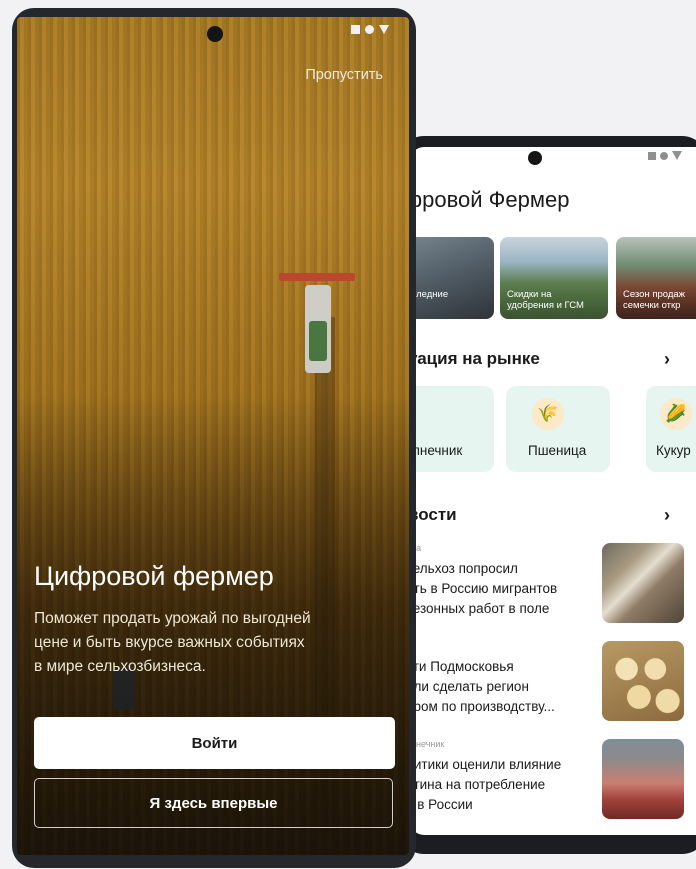  What do you see at coordinates (154, 576) in the screenshot?
I see `onboarding-title: Цифровой фермер` at bounding box center [154, 576].